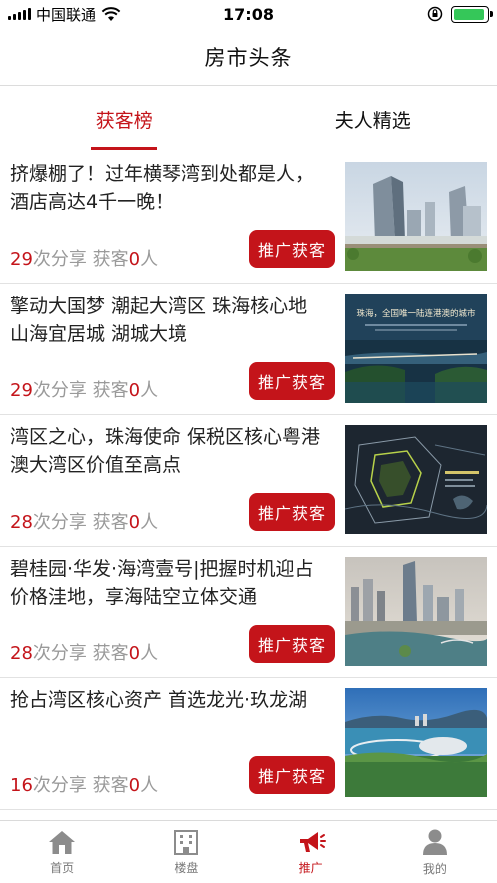 The image size is (497, 883). What do you see at coordinates (373, 119) in the screenshot?
I see `tab-madam-selection: 夫人精选` at bounding box center [373, 119].